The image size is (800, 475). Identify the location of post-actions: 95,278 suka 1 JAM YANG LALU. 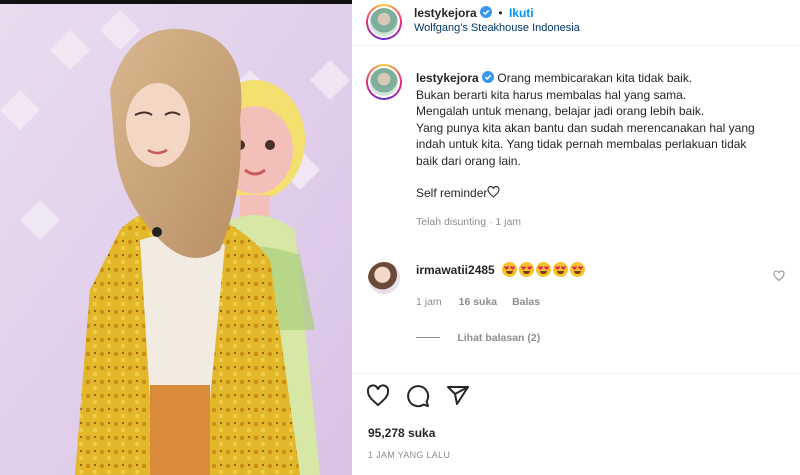
(576, 424).